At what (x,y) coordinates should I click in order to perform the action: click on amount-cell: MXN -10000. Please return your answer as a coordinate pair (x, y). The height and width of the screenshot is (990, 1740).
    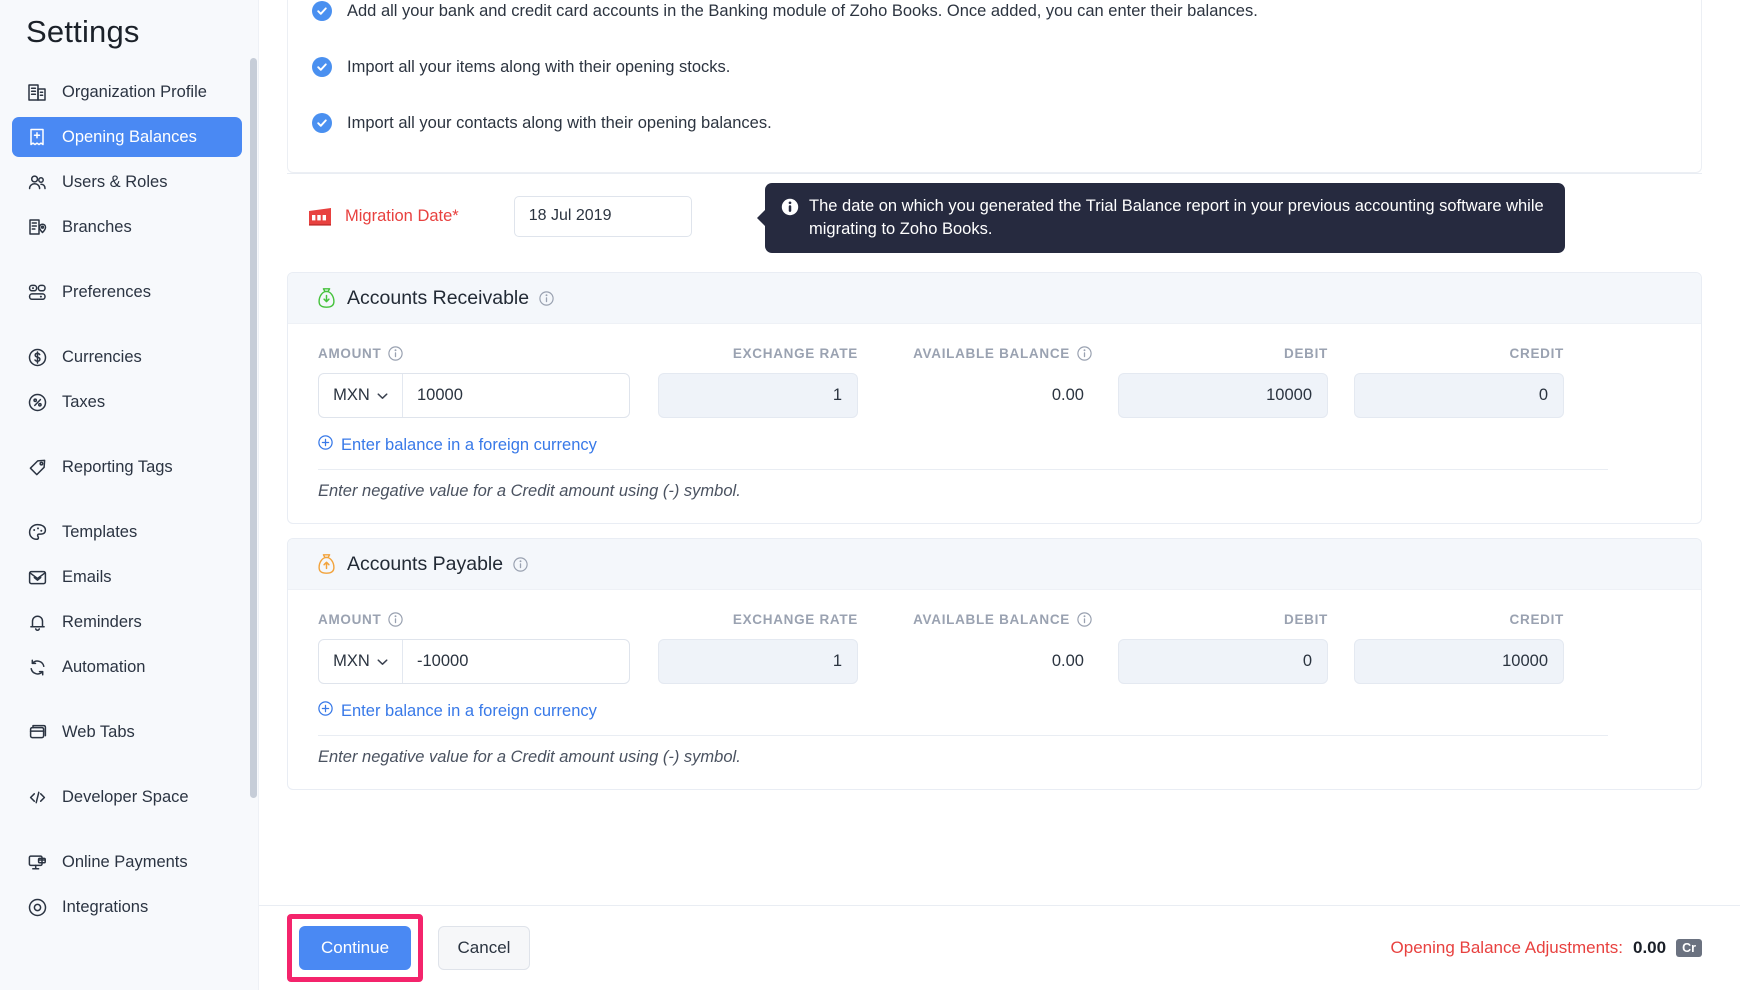
    Looking at the image, I should click on (474, 661).